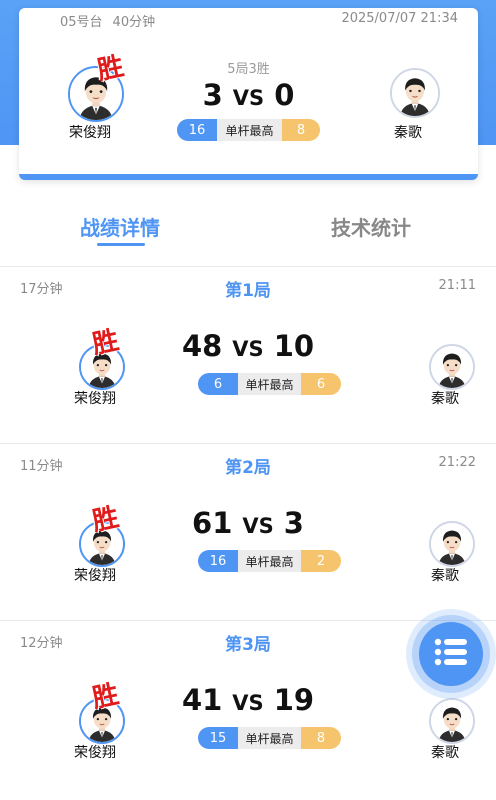  Describe the element at coordinates (321, 384) in the screenshot. I see `highest-break-right: 6` at that location.